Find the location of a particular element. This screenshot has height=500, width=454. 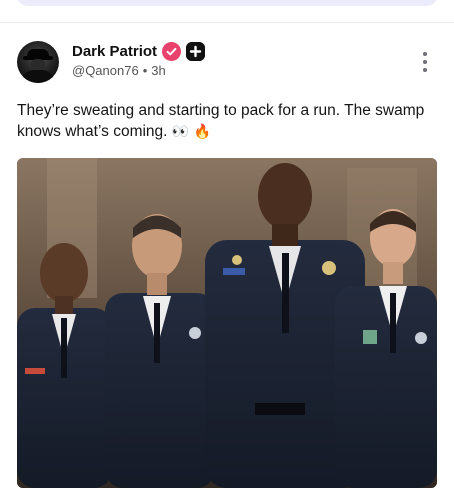

more-options-button is located at coordinates (425, 62).